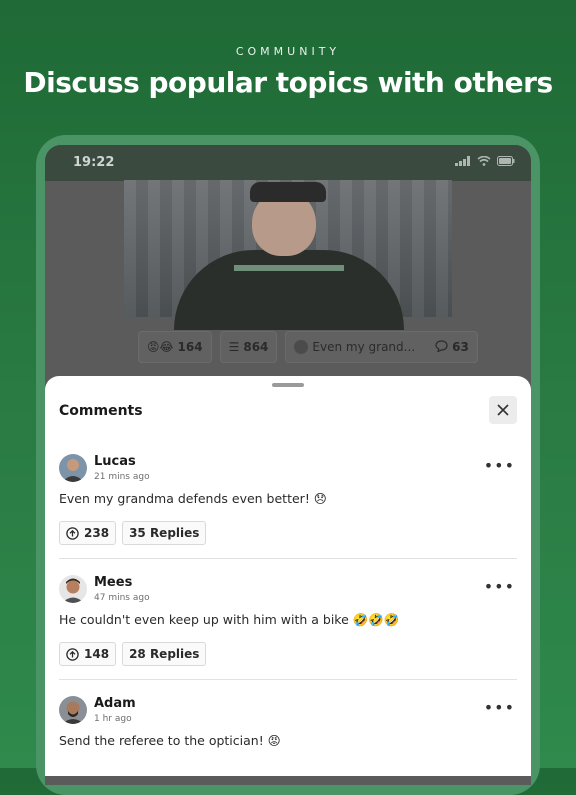  Describe the element at coordinates (506, 161) in the screenshot. I see `battery-icon` at that location.